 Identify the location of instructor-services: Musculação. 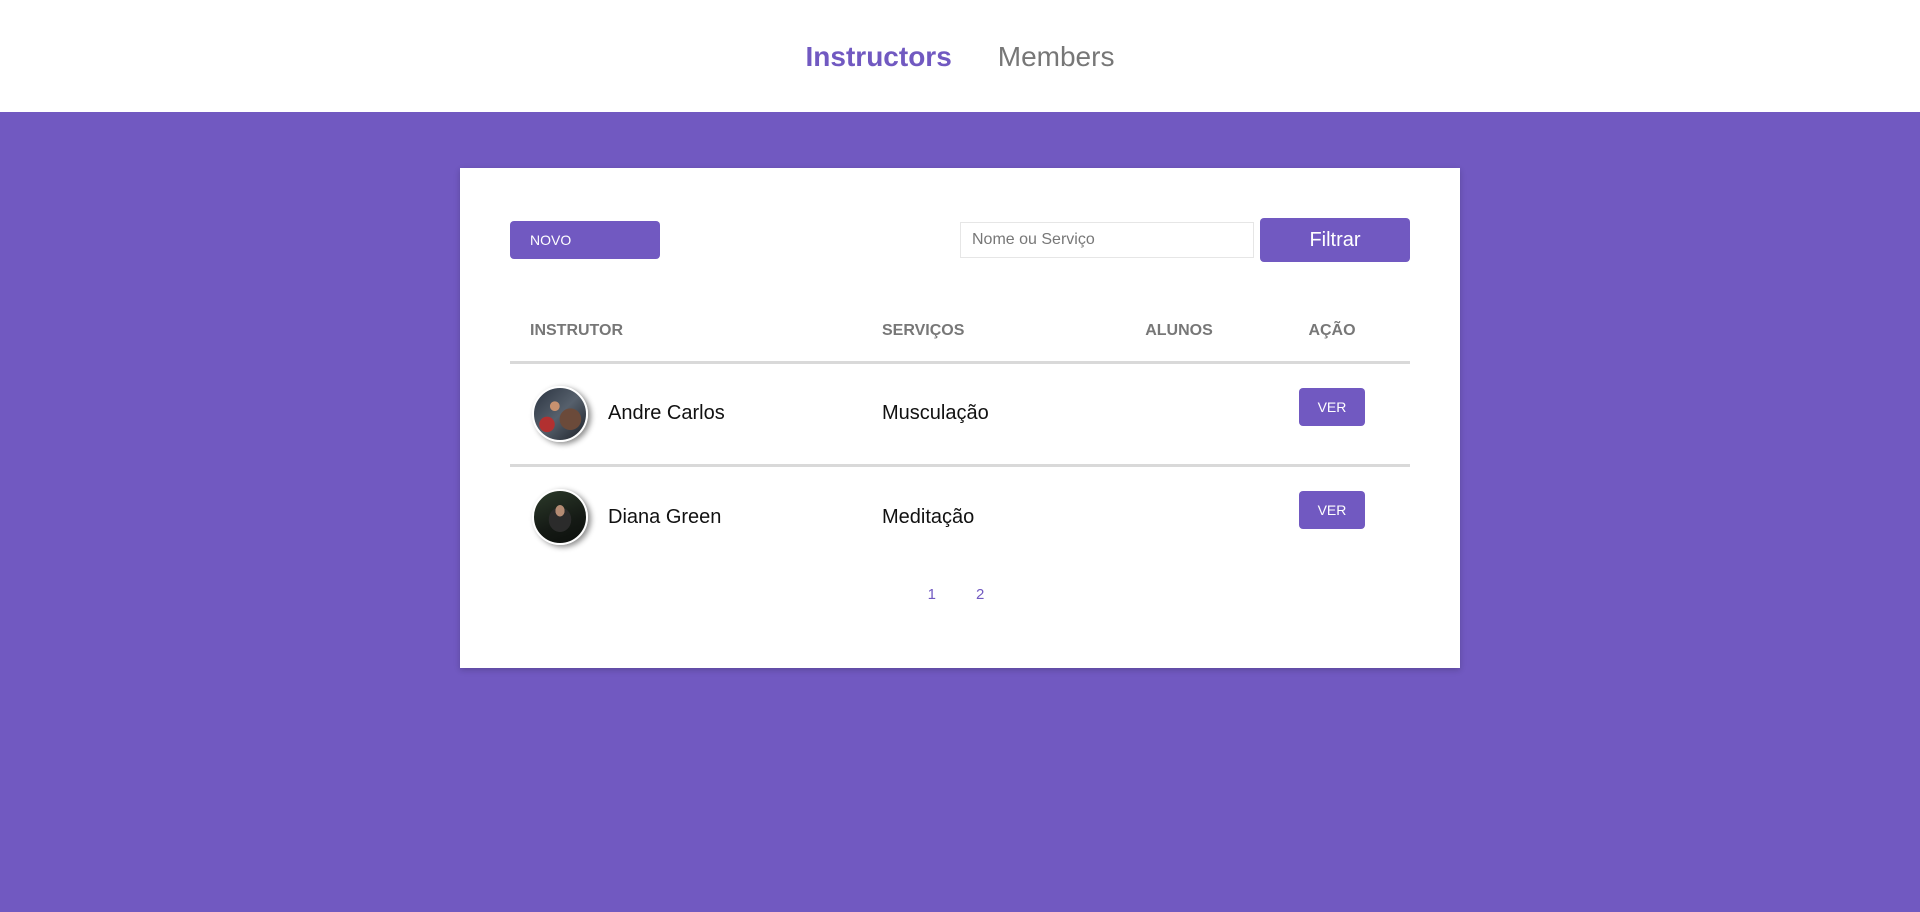
(935, 413).